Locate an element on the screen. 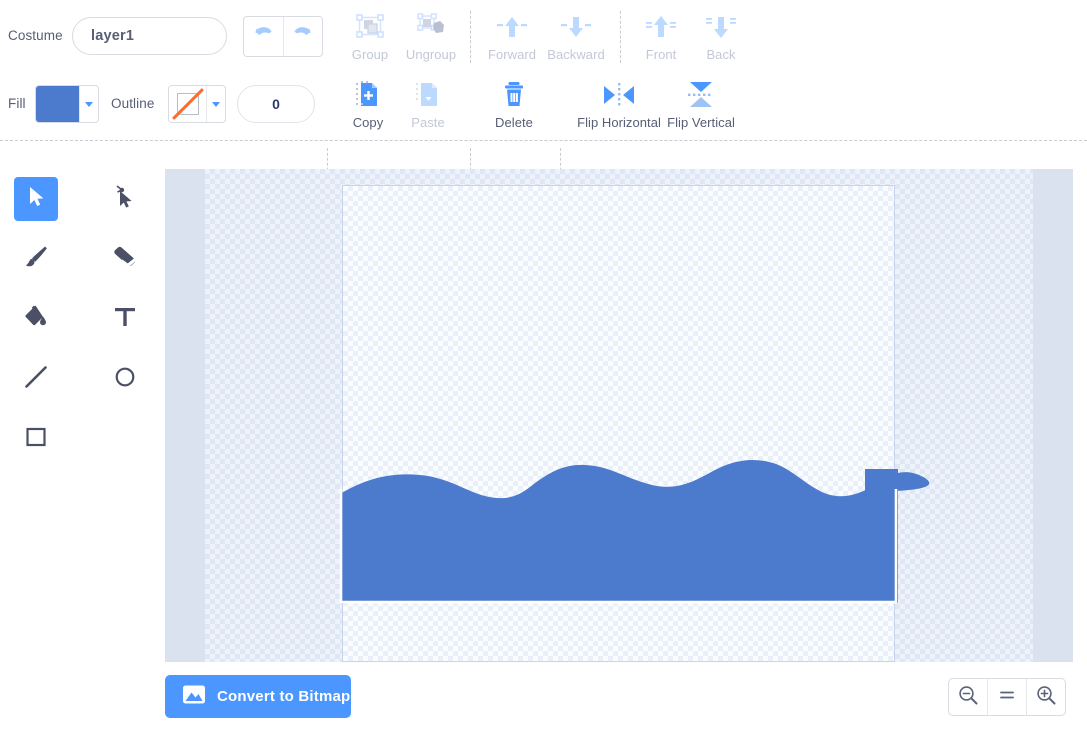 The image size is (1087, 731). delete-button: Delete is located at coordinates (514, 105).